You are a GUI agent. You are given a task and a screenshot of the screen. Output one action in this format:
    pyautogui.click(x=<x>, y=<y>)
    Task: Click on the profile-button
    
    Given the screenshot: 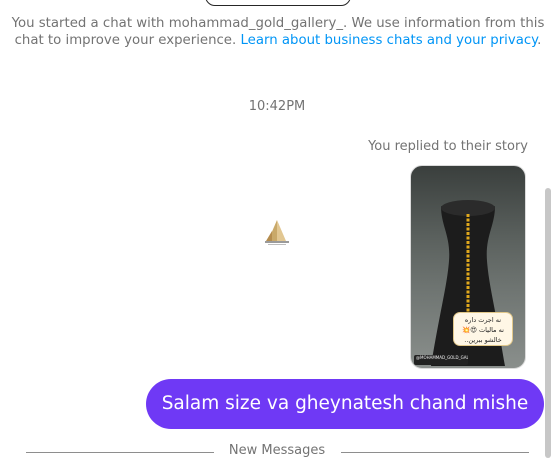 What is the action you would take?
    pyautogui.click(x=278, y=3)
    